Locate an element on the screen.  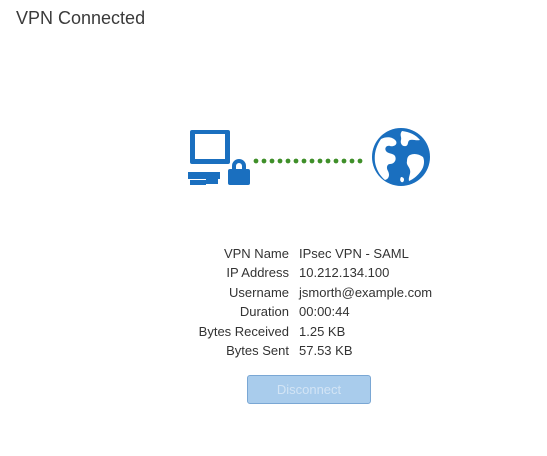
detail-row-ip-address: IP Address 10.212.134.100 is located at coordinates (273, 272).